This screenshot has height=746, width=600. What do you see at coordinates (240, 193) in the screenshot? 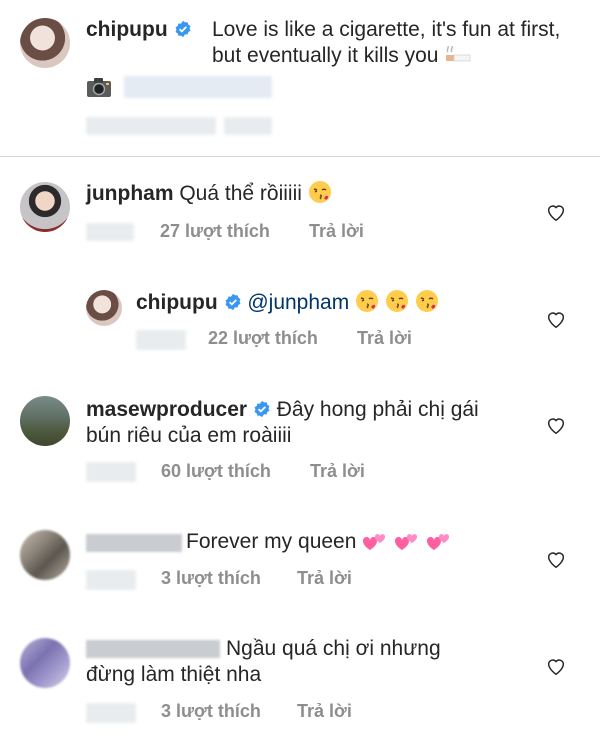
I see `comment-text: Quá thể rồiiiii` at bounding box center [240, 193].